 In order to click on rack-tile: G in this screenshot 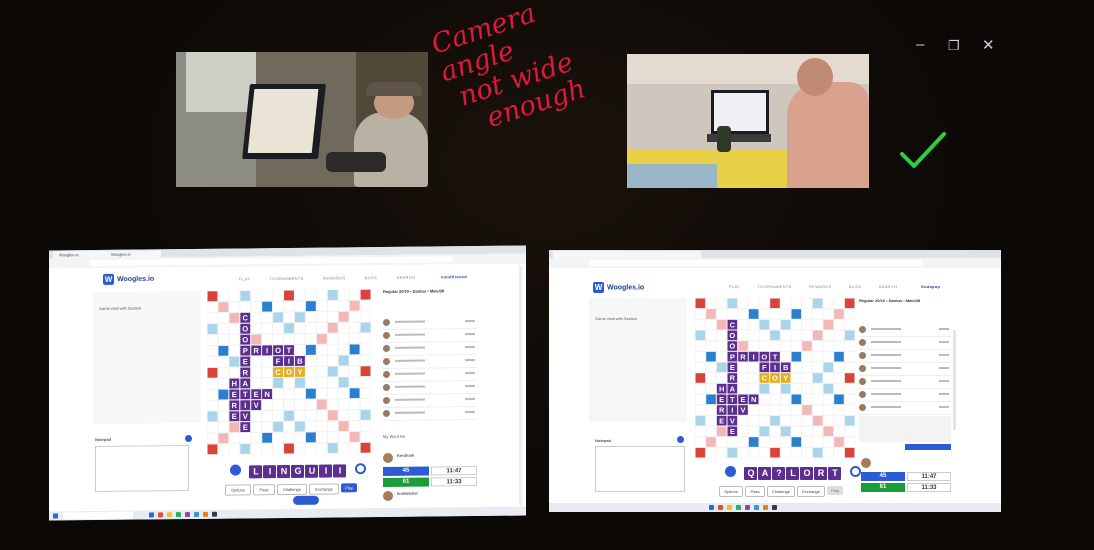, I will do `click(298, 471)`.